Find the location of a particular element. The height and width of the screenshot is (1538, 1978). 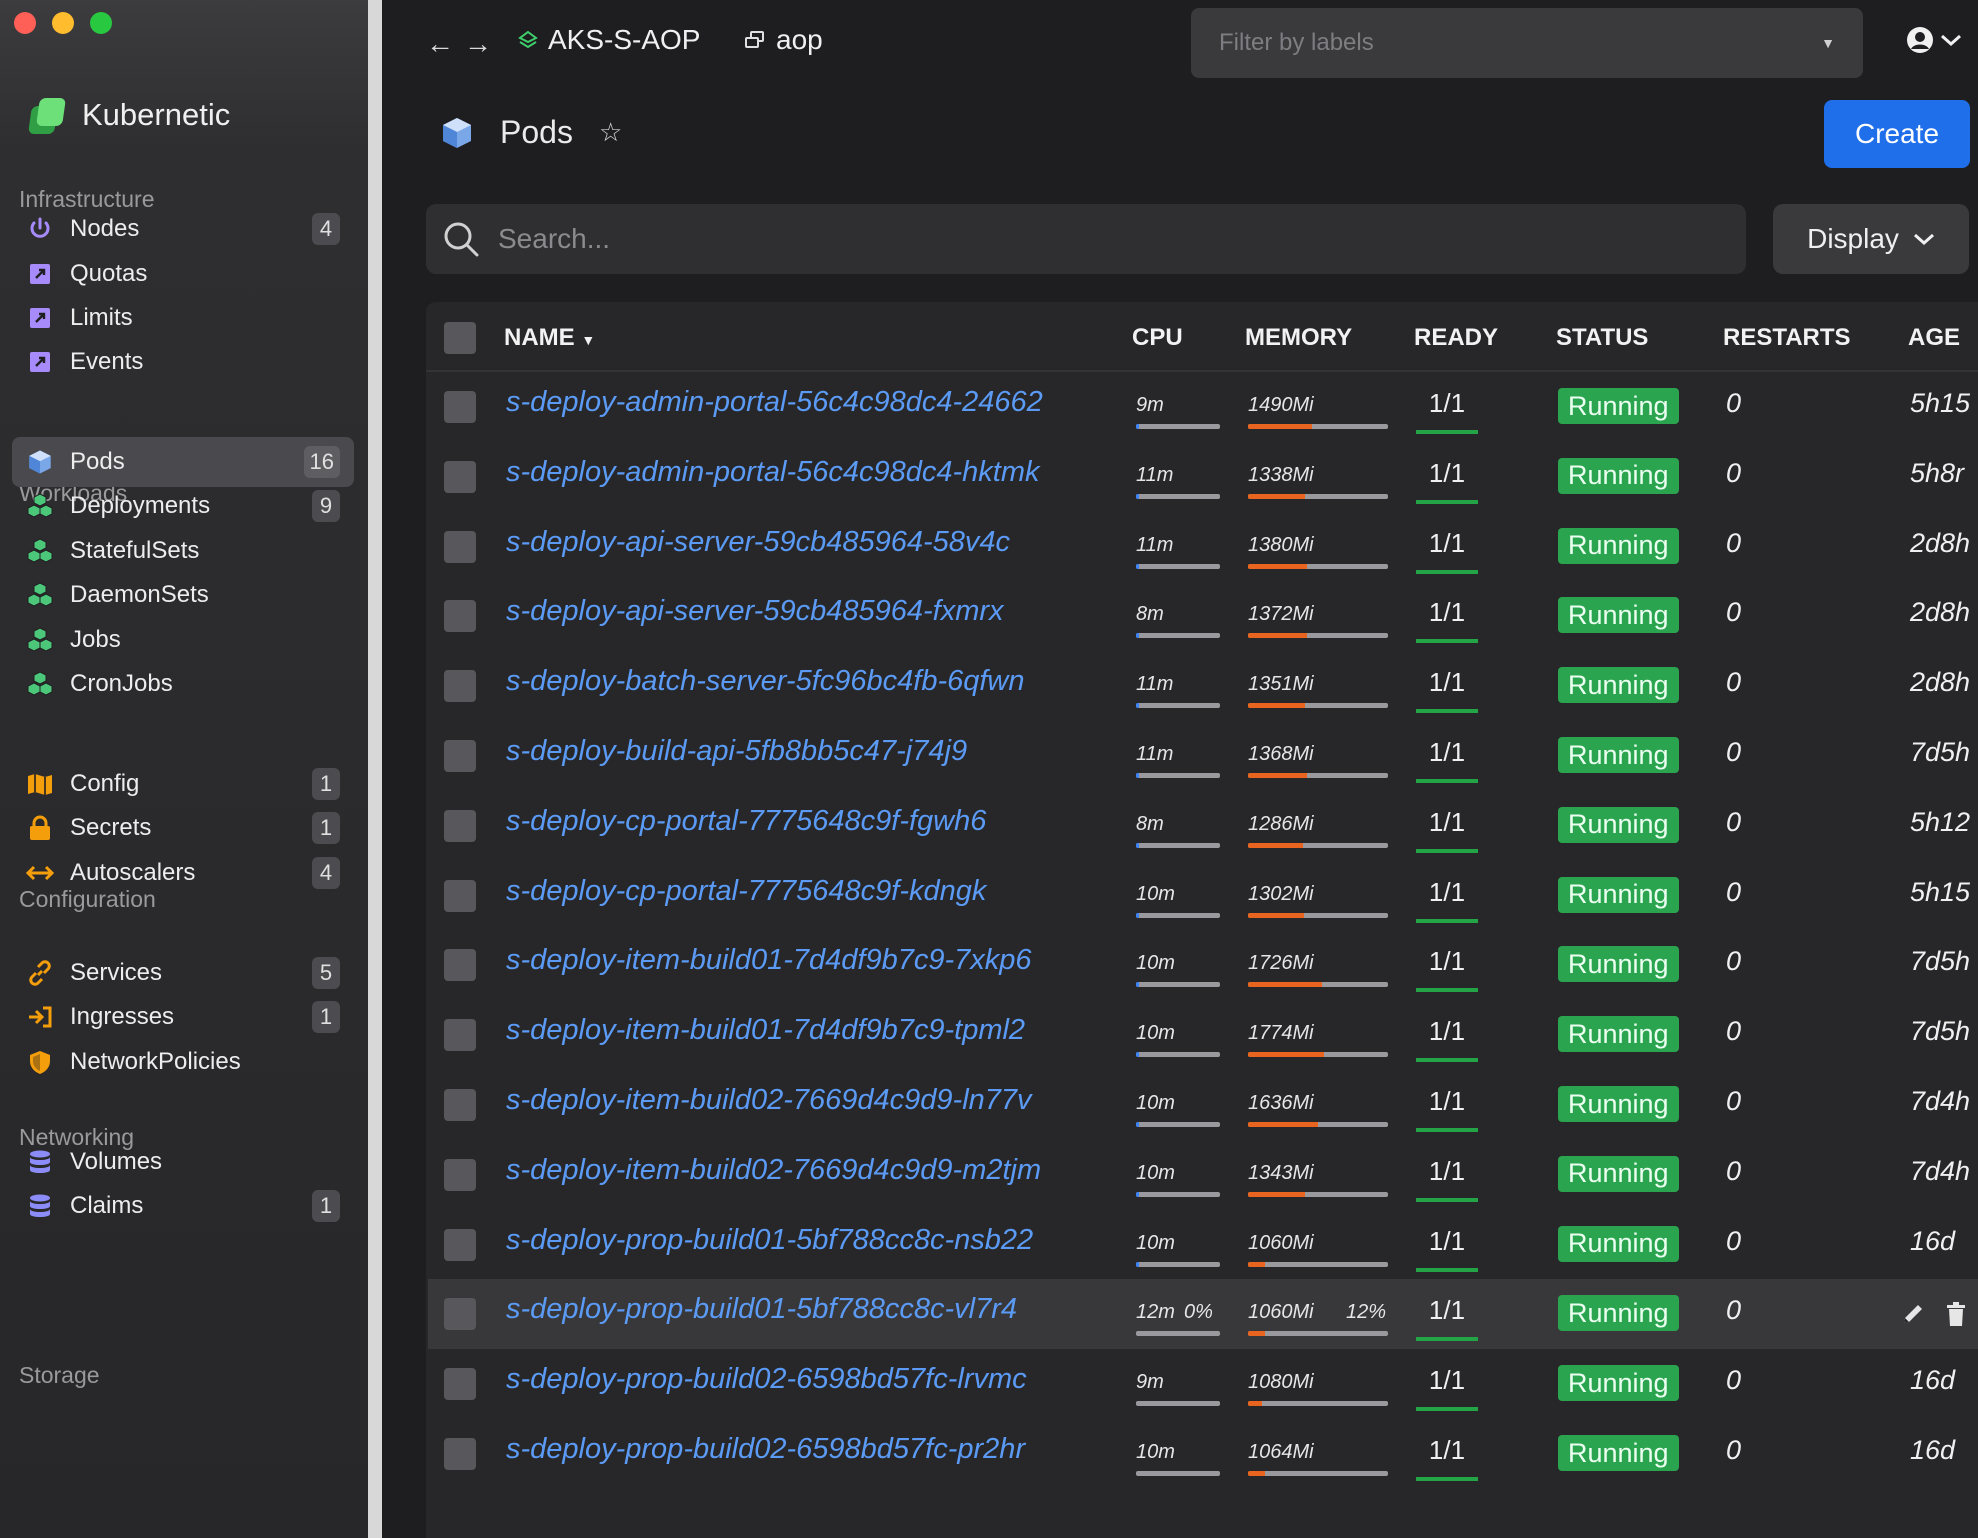

pod-name-link: s-deploy-cp-portal-7775648c9f-fgwh6 is located at coordinates (746, 821).